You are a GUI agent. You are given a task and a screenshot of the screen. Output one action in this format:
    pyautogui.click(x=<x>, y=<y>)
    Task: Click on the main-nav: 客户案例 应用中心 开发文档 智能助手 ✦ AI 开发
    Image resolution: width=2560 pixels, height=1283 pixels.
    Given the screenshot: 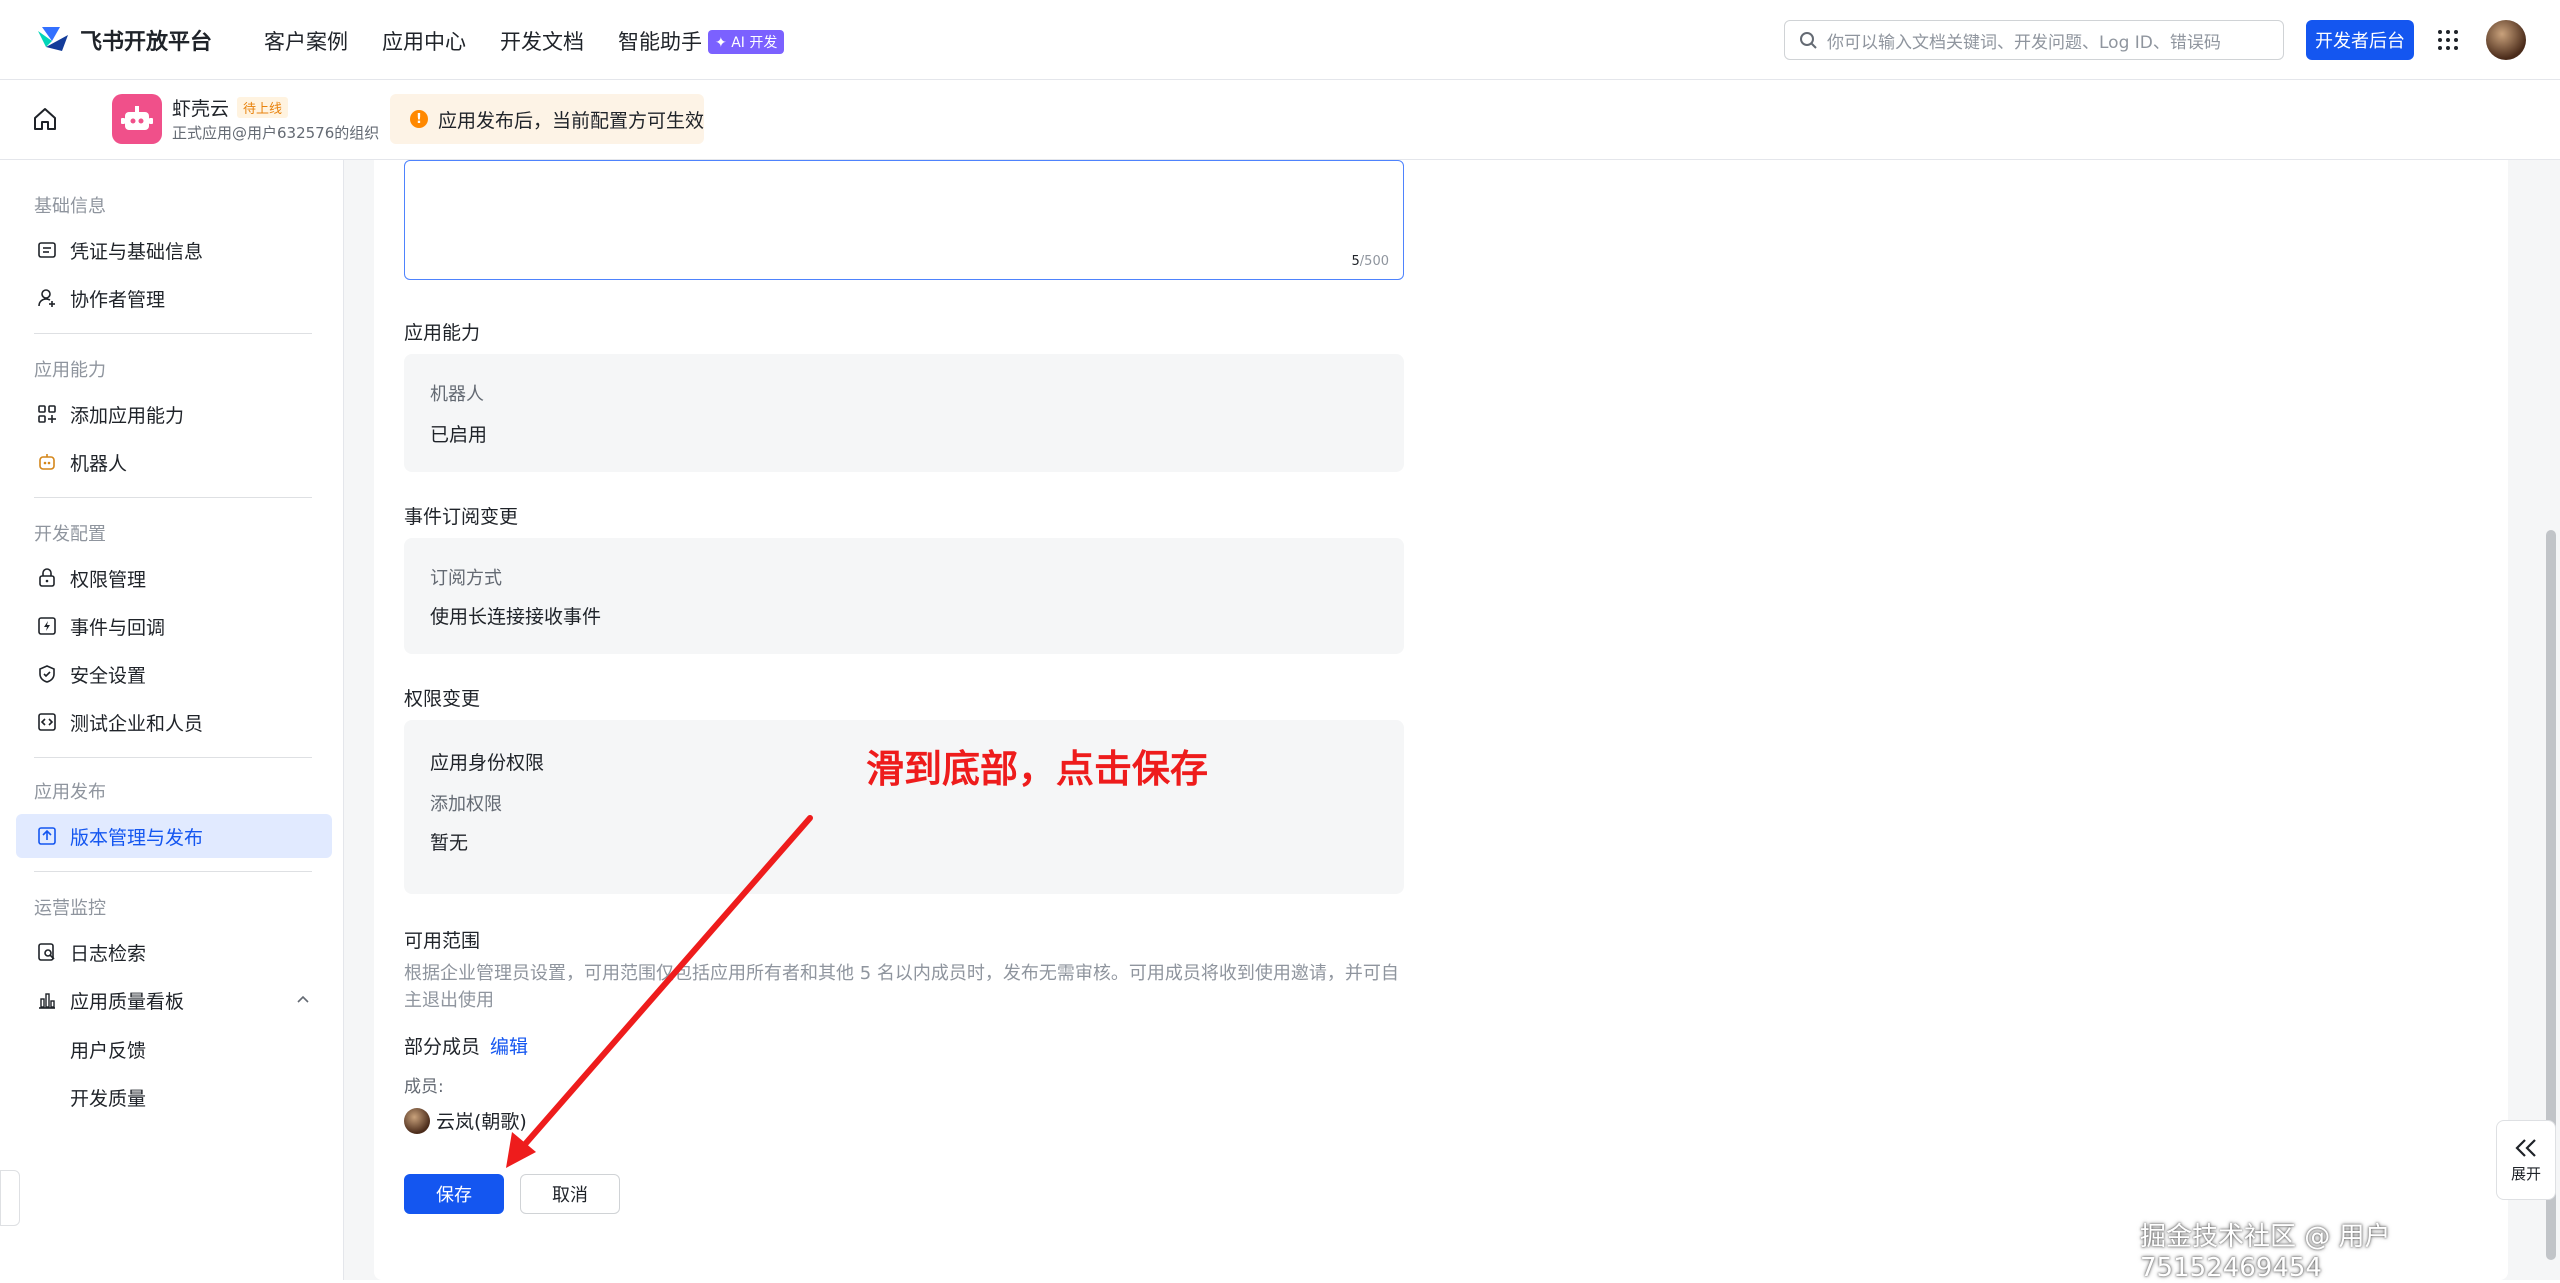 What is the action you would take?
    pyautogui.click(x=524, y=41)
    